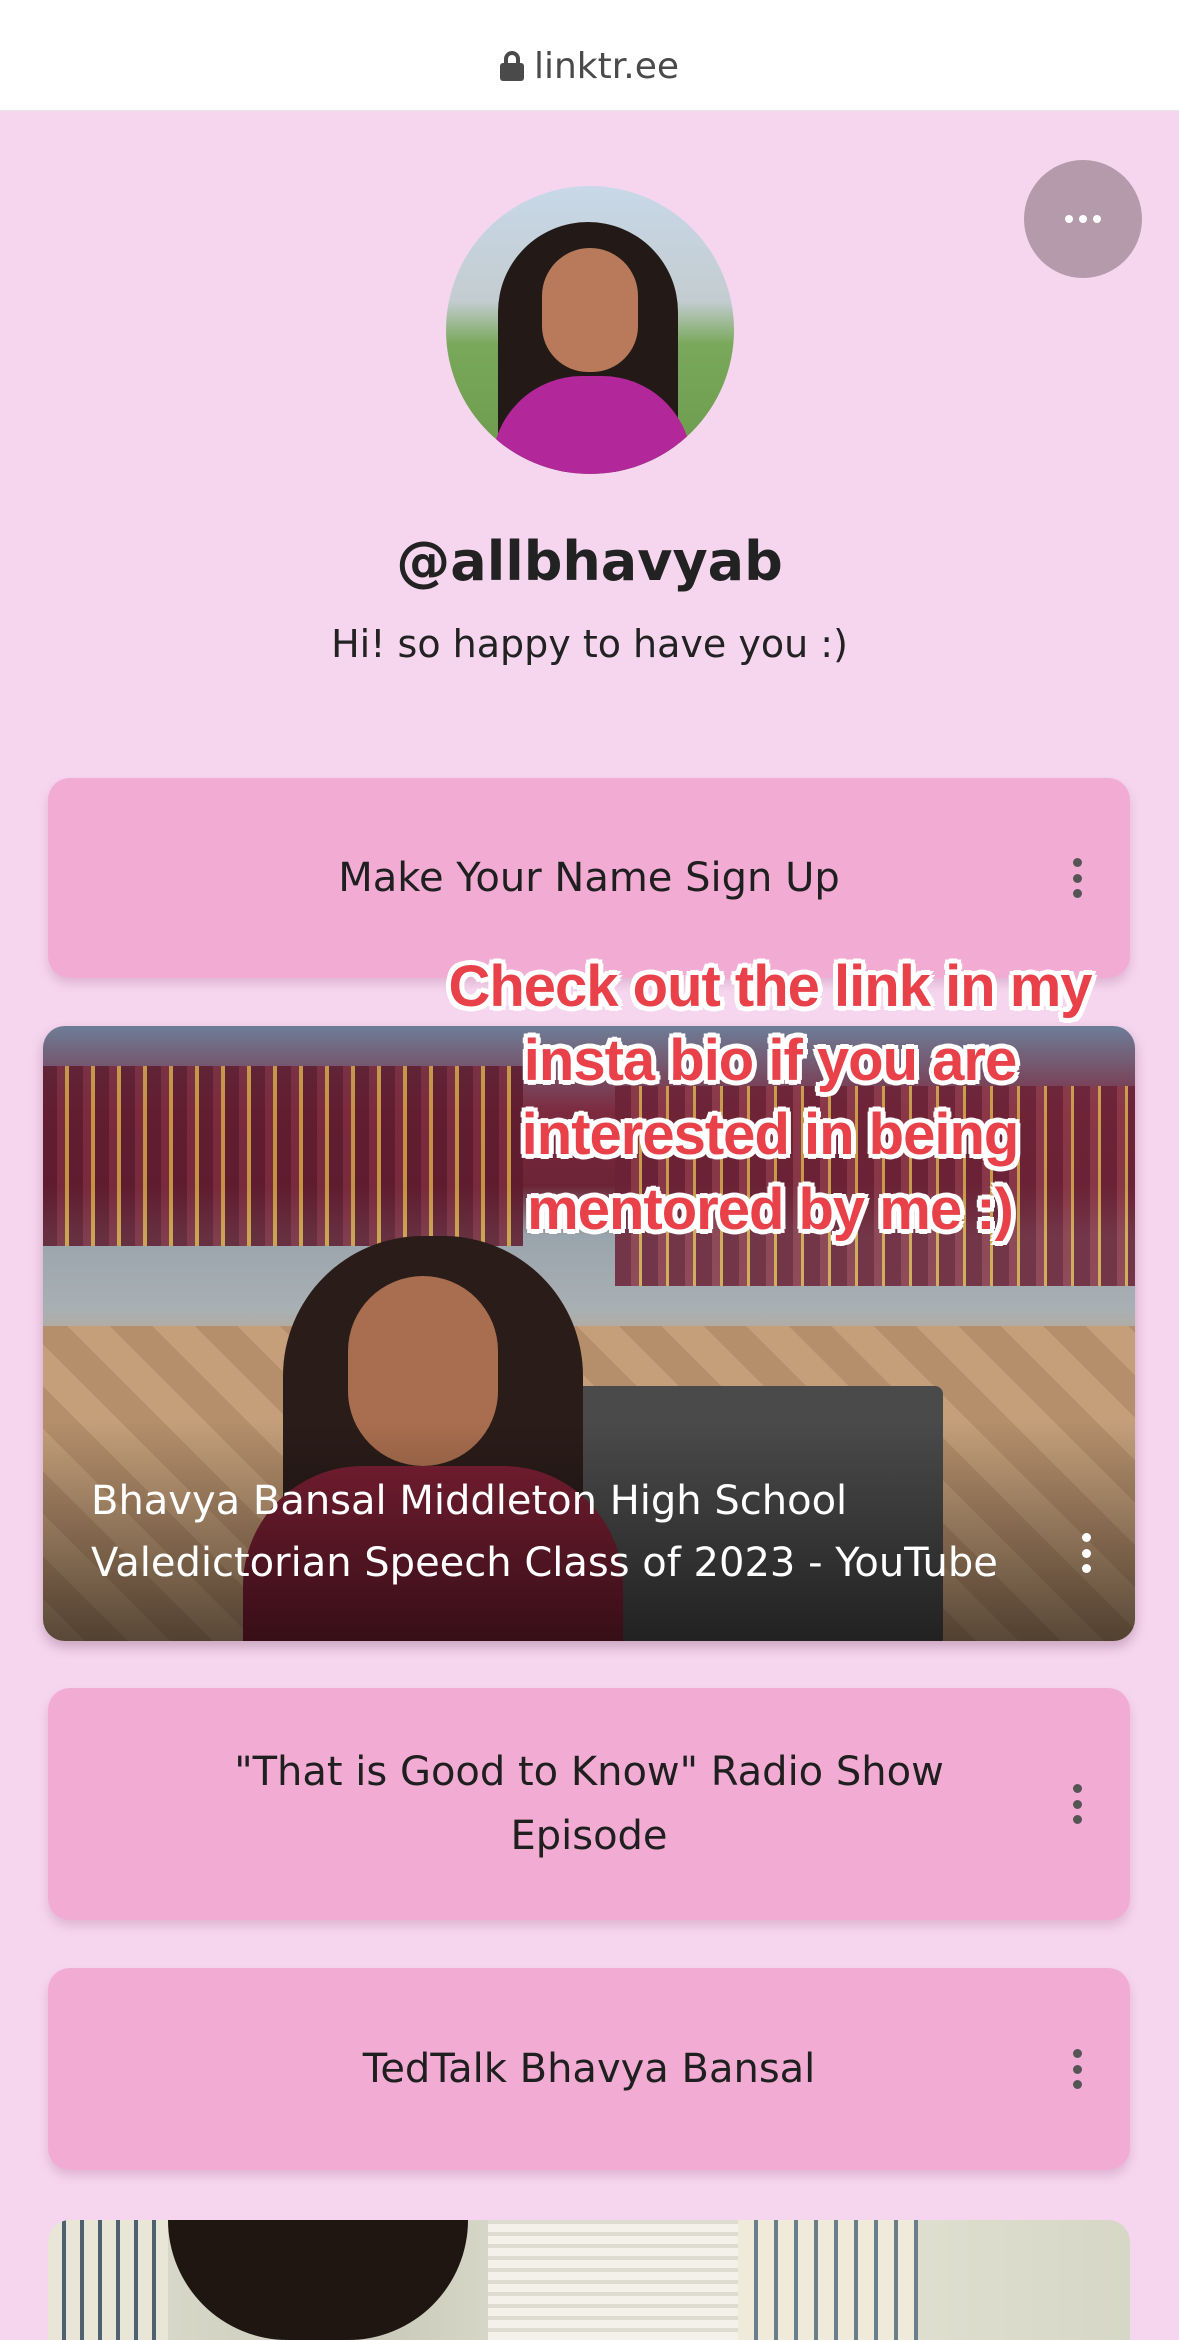  I want to click on url-text: linktr.ee, so click(606, 66).